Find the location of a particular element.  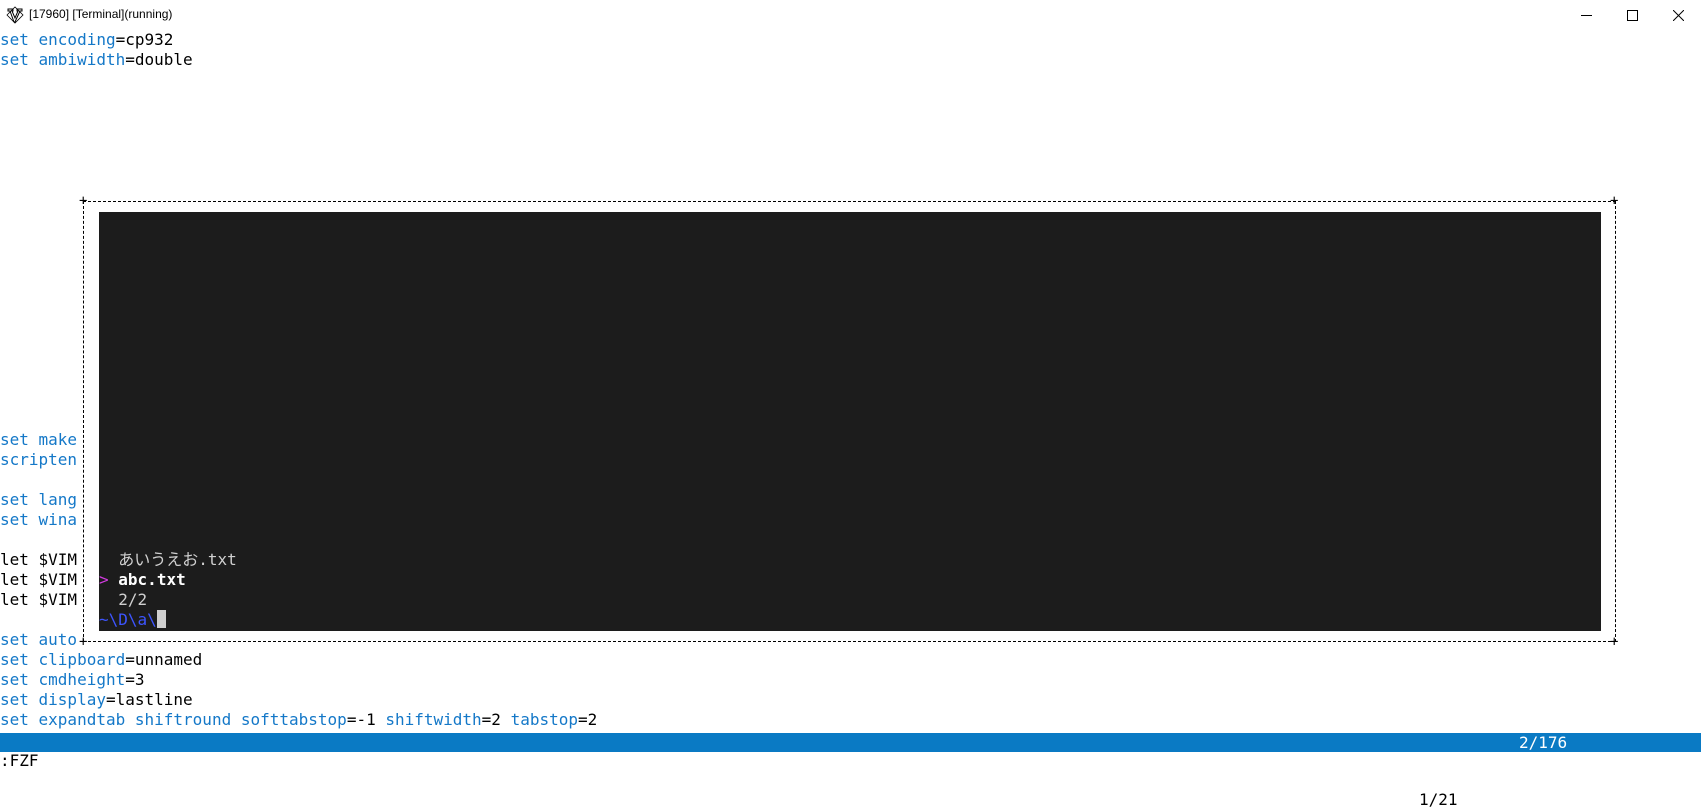

command-line: :FZF is located at coordinates (19, 761).